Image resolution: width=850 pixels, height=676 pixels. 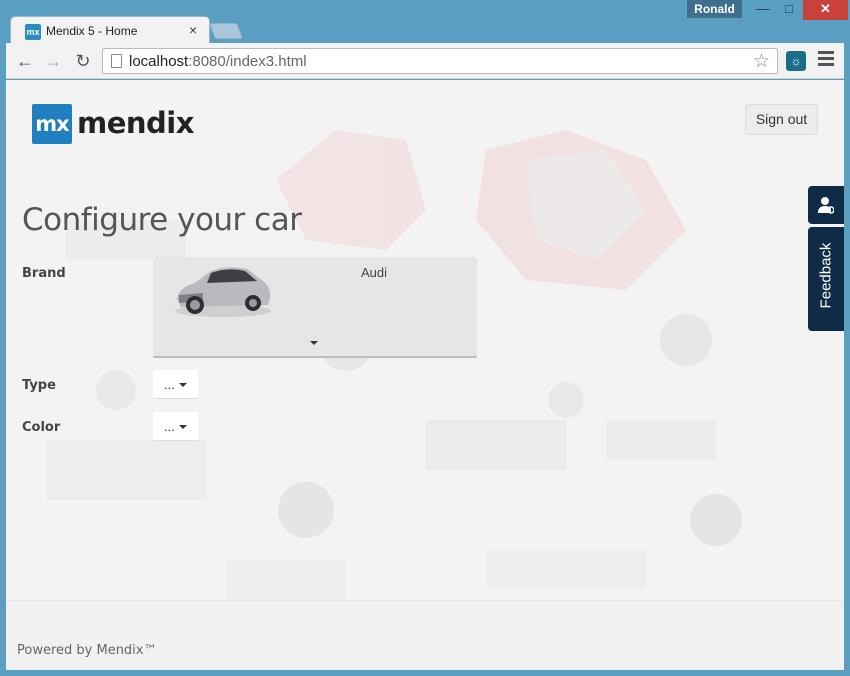 What do you see at coordinates (714, 9) in the screenshot?
I see `user-badge: Ronald` at bounding box center [714, 9].